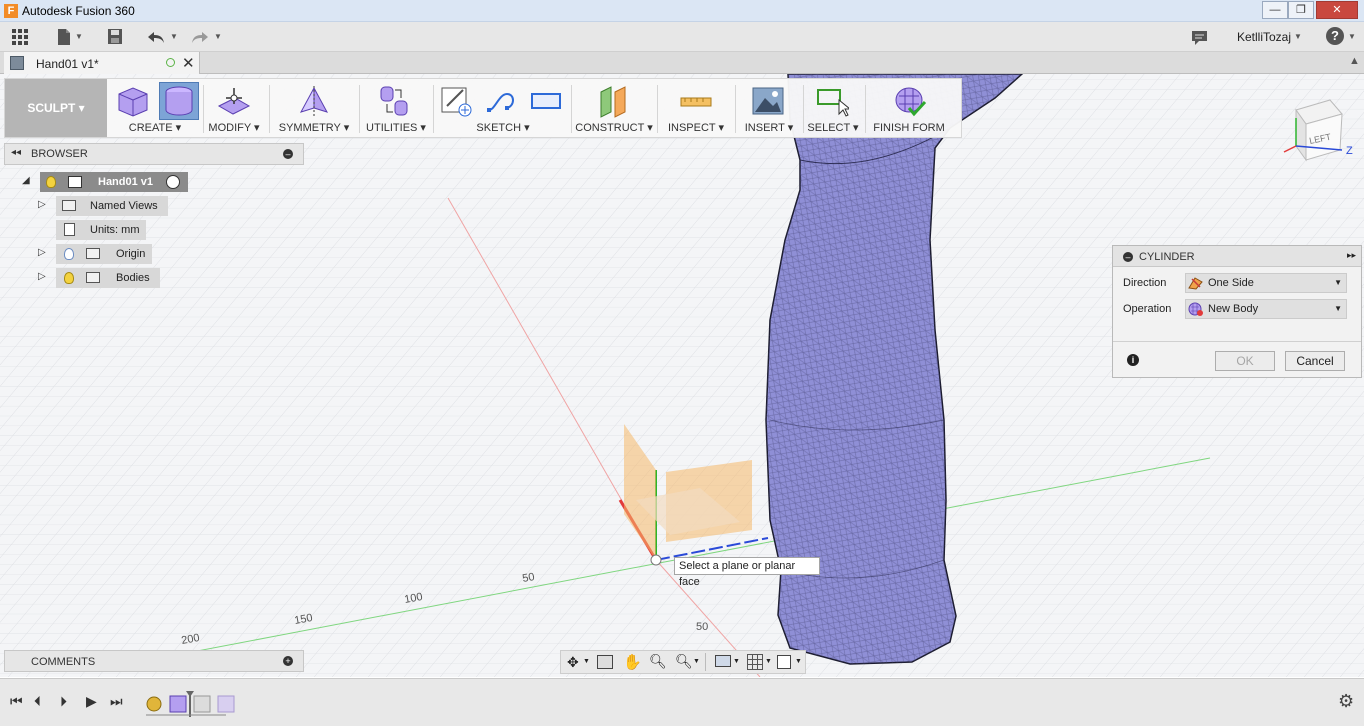  Describe the element at coordinates (573, 662) in the screenshot. I see `orbit-icon: ✥` at that location.